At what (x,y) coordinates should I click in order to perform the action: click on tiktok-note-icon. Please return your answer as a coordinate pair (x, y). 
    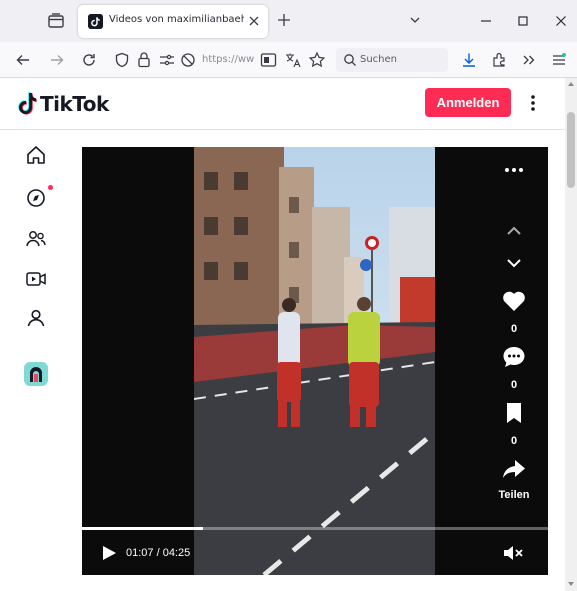
    Looking at the image, I should click on (27, 103).